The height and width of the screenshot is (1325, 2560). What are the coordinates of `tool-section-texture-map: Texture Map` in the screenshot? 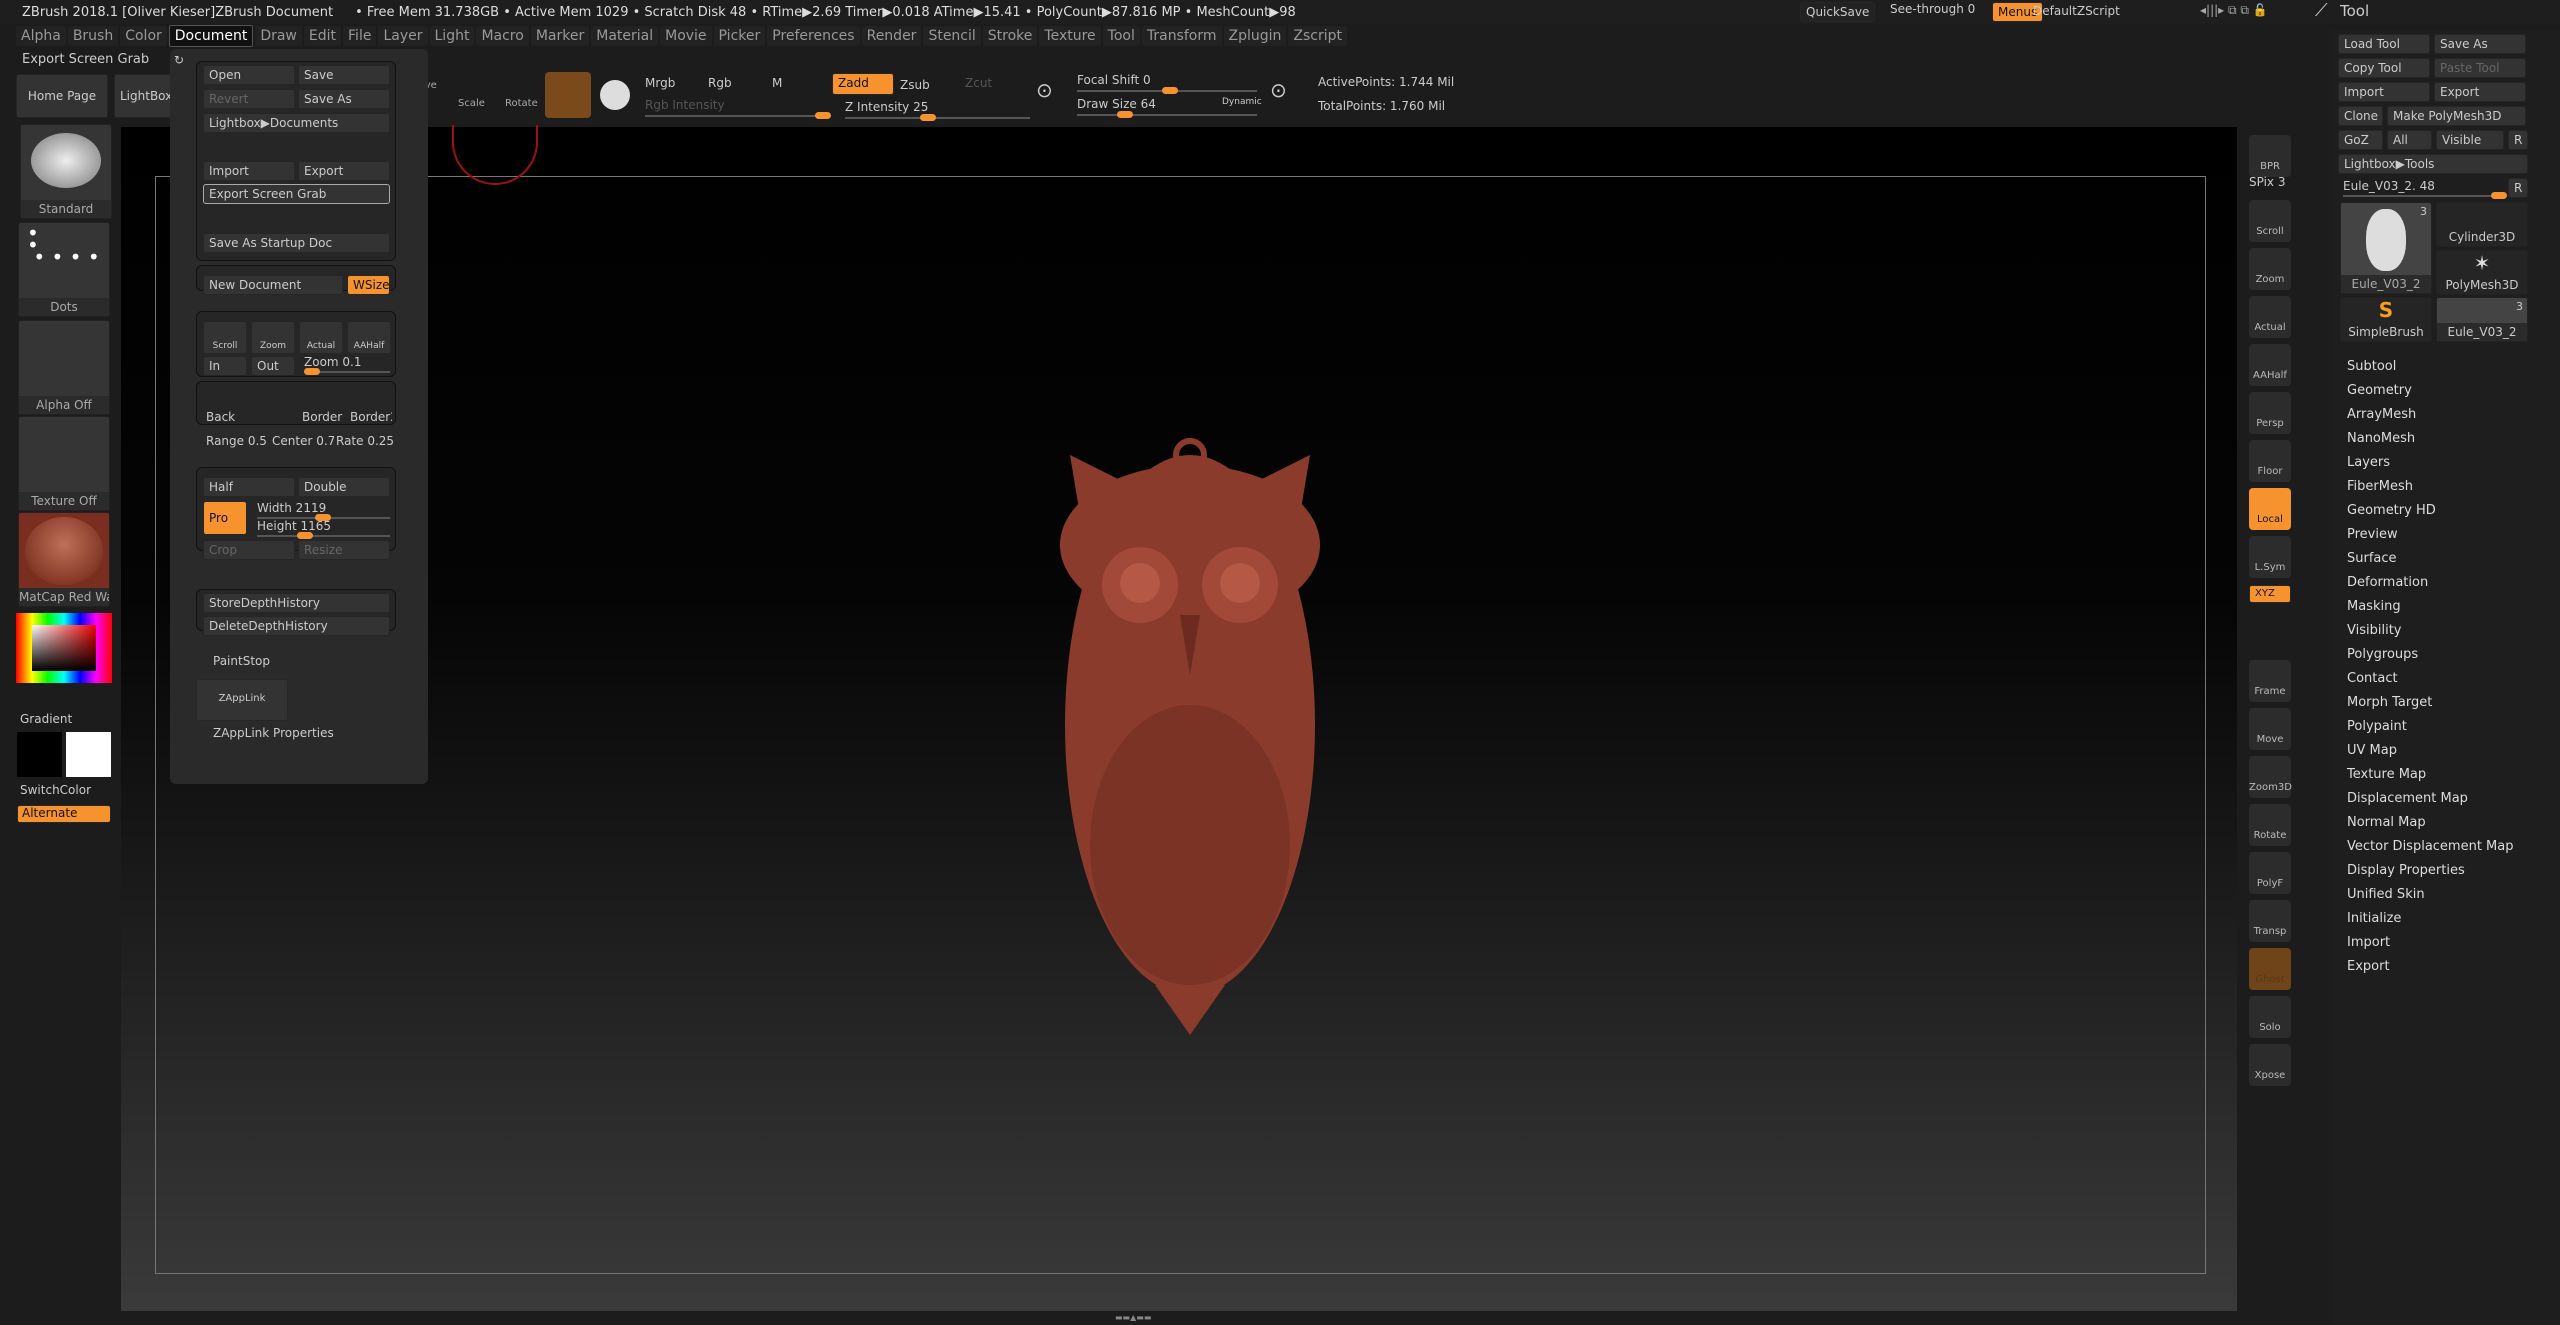 It's located at (2386, 774).